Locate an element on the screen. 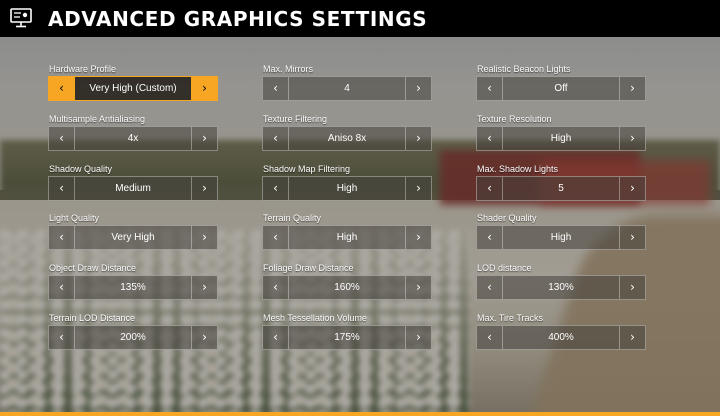 The width and height of the screenshot is (720, 416). setting-shadow-map-filtering: Shadow Map Filtering ‹ High › is located at coordinates (347, 184).